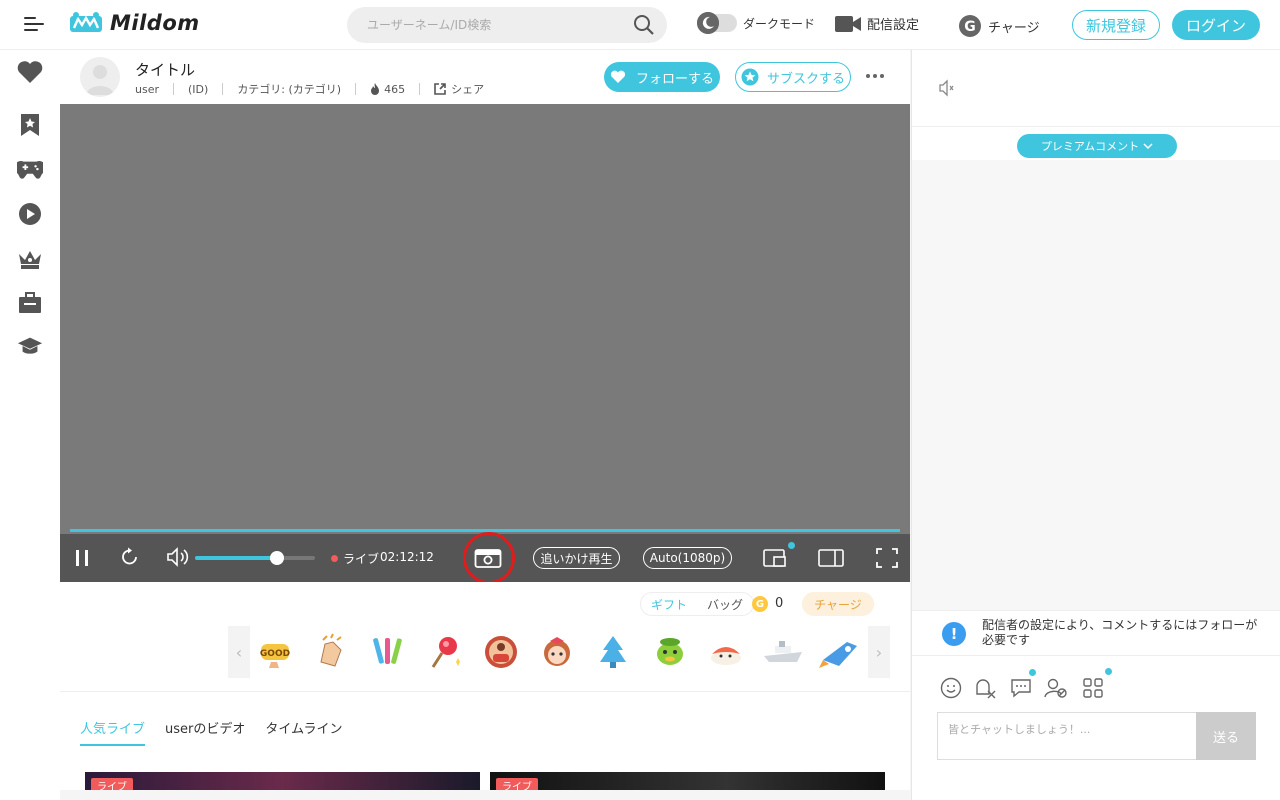 This screenshot has width=1280, height=800. What do you see at coordinates (239, 652) in the screenshot?
I see `chevron-left-icon: ‹` at bounding box center [239, 652].